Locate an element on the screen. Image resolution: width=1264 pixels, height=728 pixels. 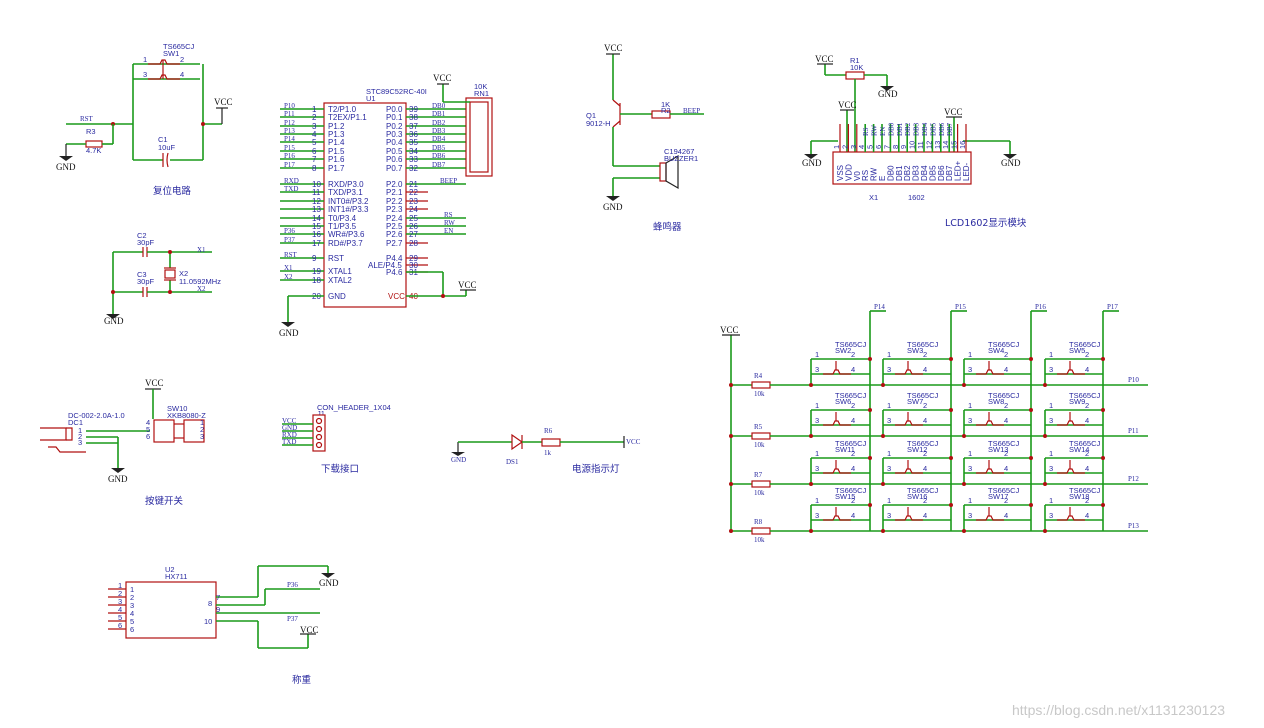
hx-net-p37: P37 is located at coordinates (292, 619).